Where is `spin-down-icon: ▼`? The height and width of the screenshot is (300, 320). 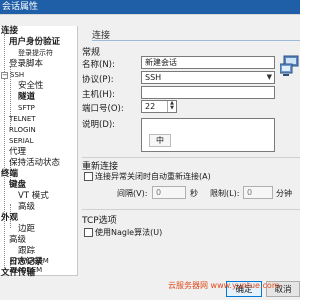 spin-down-icon: ▼ is located at coordinates (172, 108).